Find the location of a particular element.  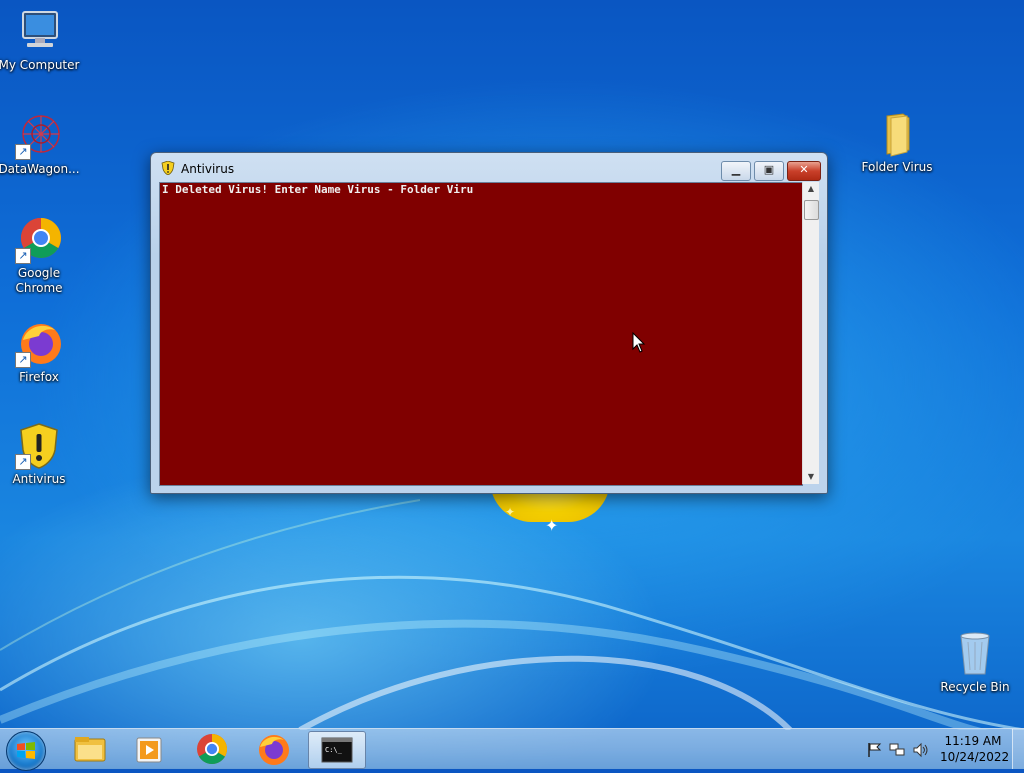

scroll-thumb is located at coordinates (811, 210).